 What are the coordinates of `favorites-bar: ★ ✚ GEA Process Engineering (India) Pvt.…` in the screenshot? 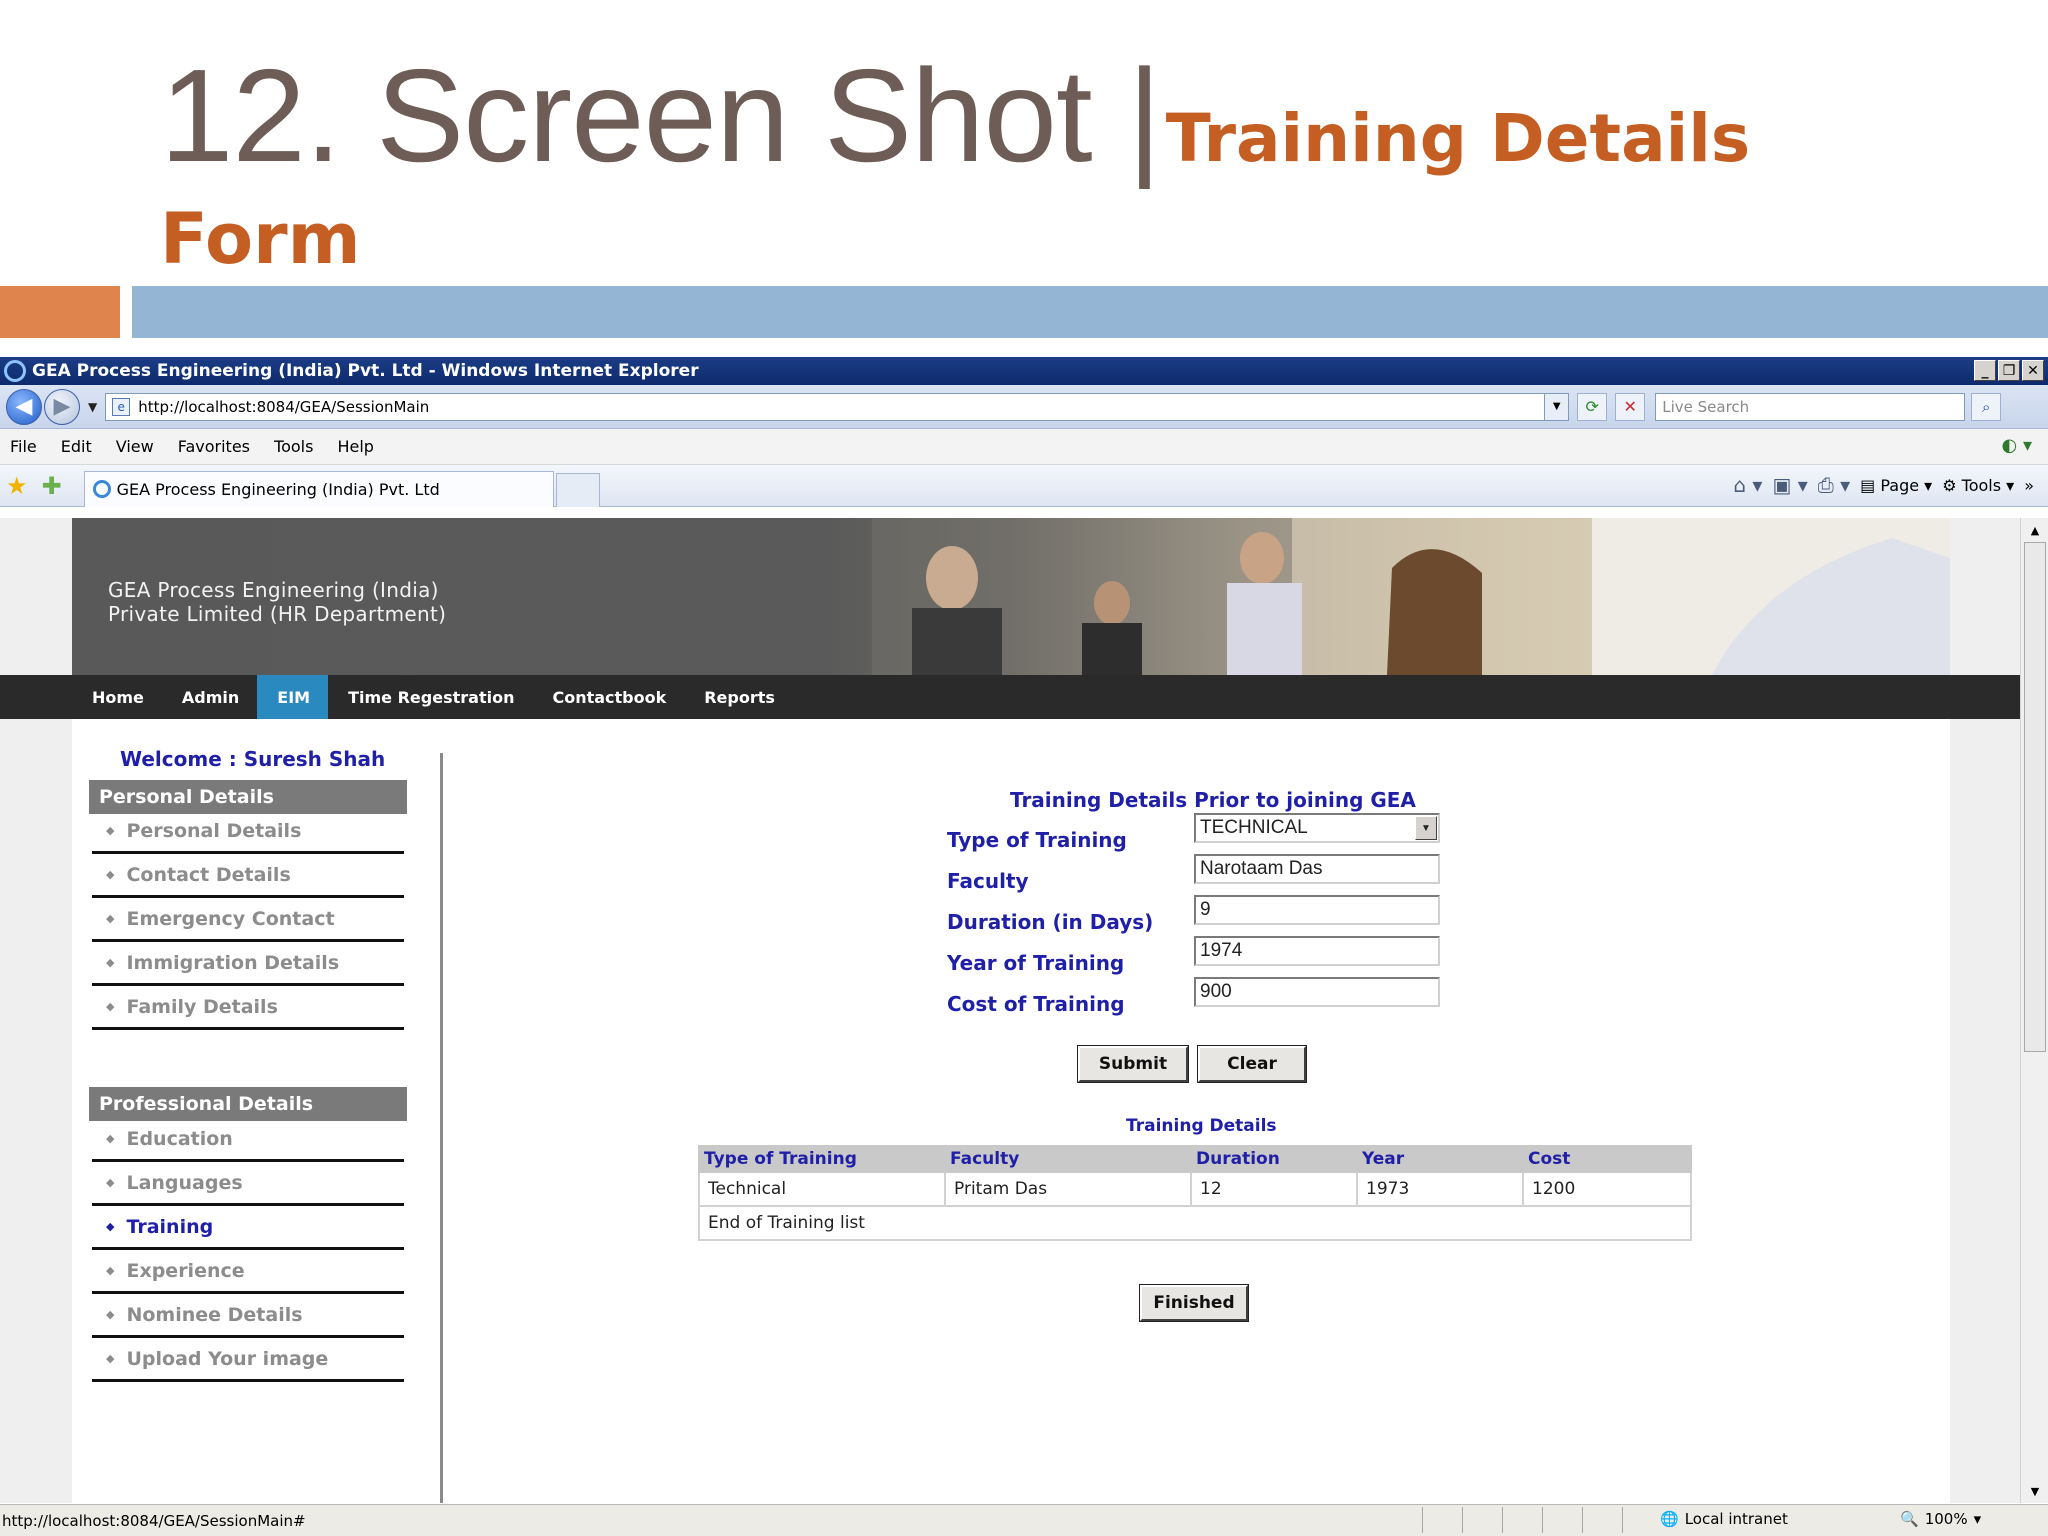 It's located at (1024, 486).